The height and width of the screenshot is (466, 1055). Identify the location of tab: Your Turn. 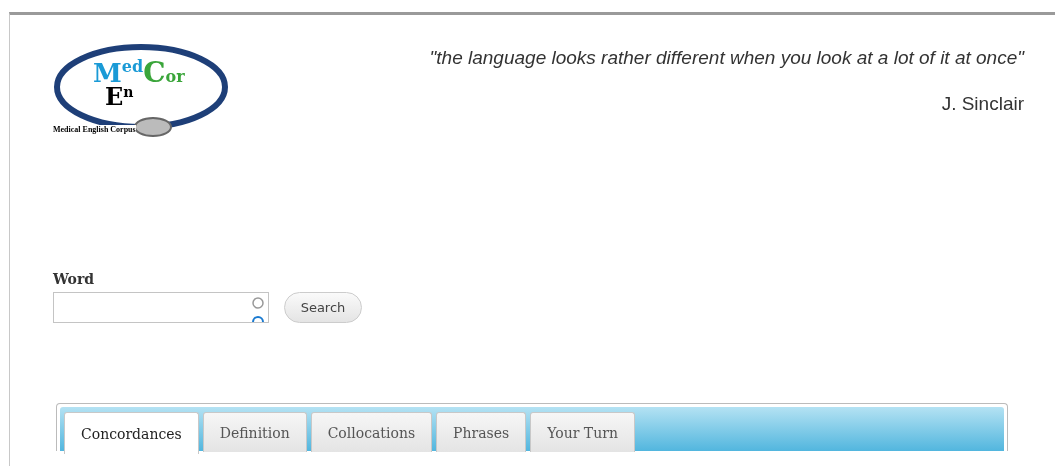
(582, 432).